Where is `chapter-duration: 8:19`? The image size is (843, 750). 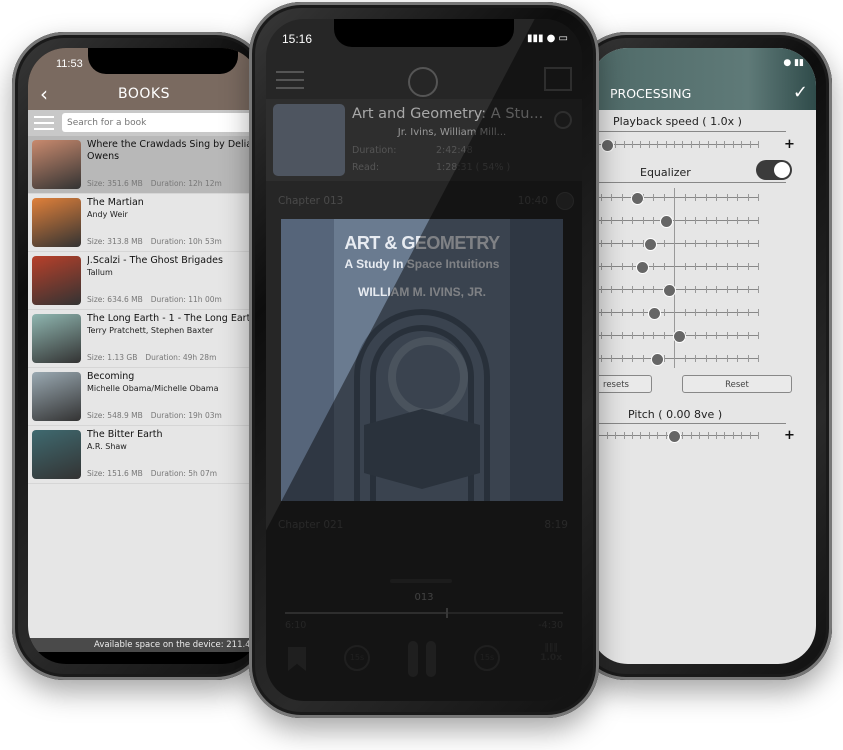
chapter-duration: 8:19 is located at coordinates (556, 525).